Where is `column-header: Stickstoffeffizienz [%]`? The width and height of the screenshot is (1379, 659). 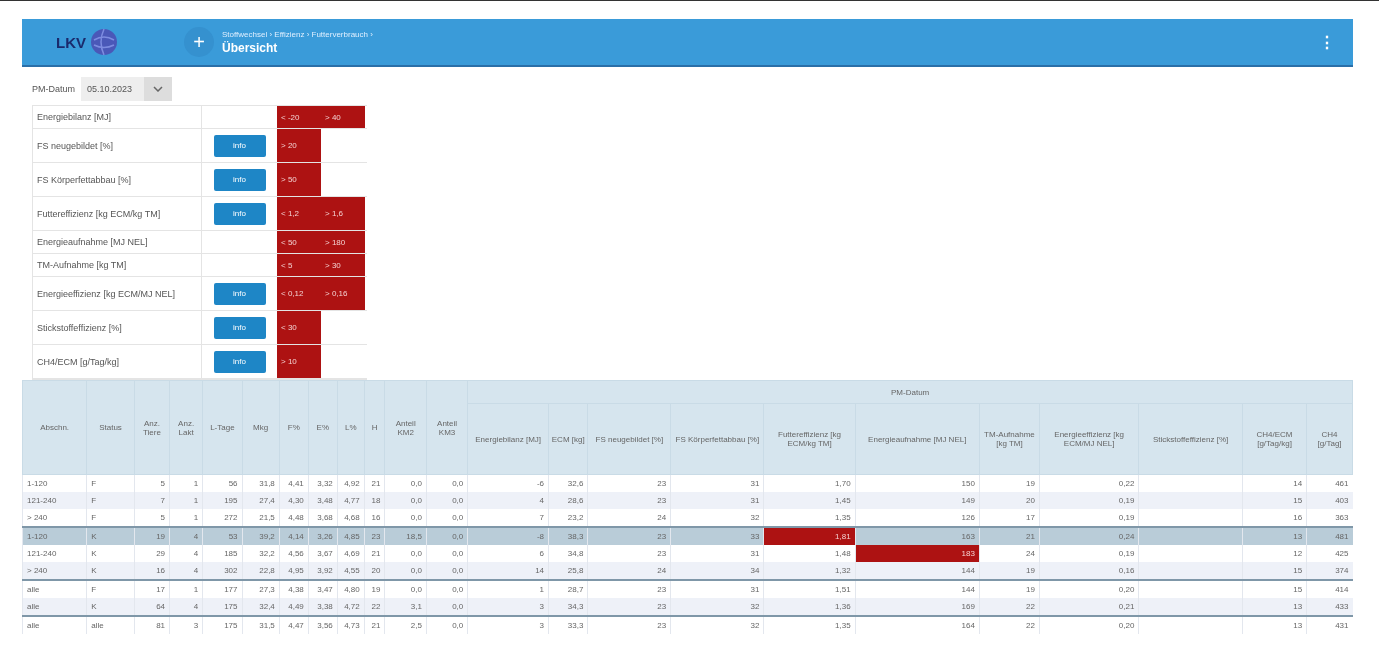
column-header: Stickstoffeffizienz [%] is located at coordinates (1190, 439).